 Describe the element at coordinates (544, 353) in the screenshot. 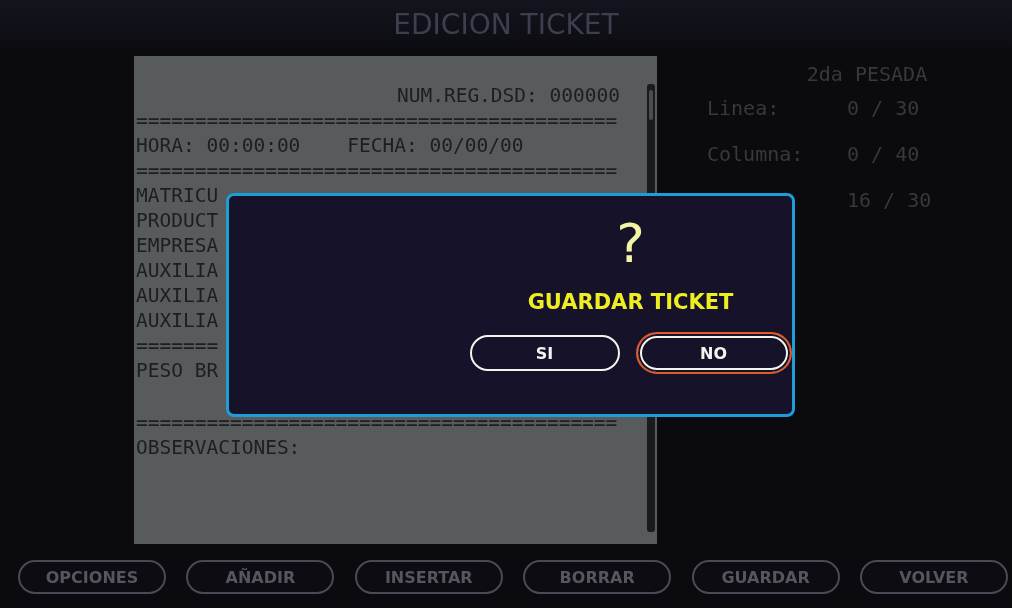

I see `dialog-button: SI` at that location.